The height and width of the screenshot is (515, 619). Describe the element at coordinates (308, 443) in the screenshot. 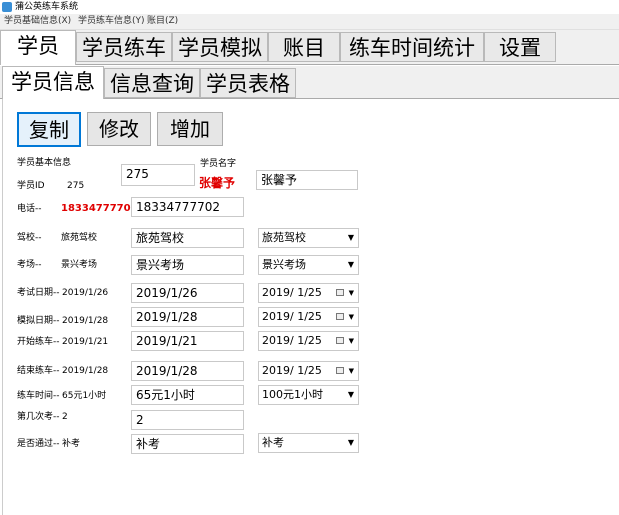

I see `pass-select: 补考 ▼` at that location.